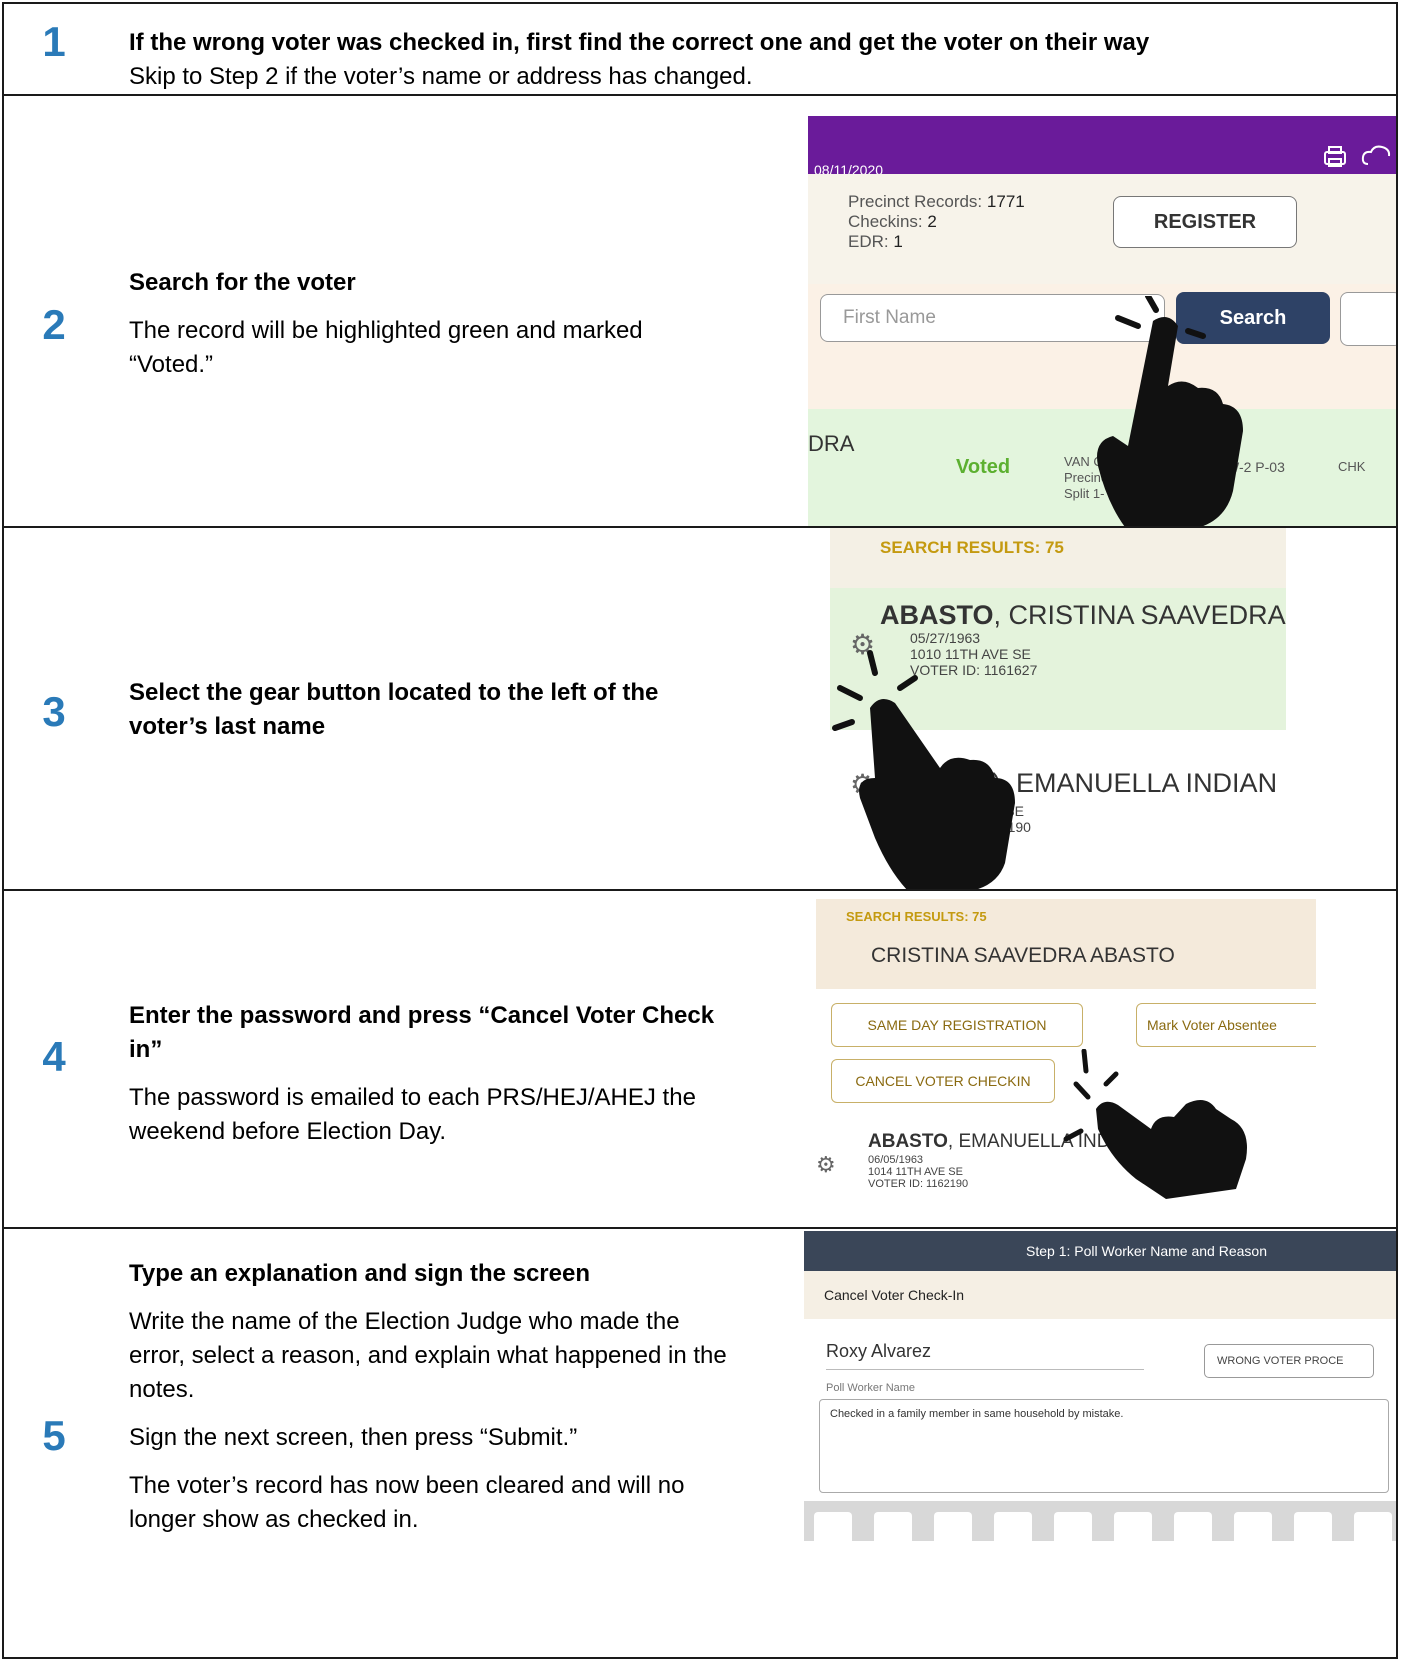 The height and width of the screenshot is (1661, 1403). I want to click on voter-name: ABASTO, CRISTINA SAAVEDRA, so click(1083, 615).